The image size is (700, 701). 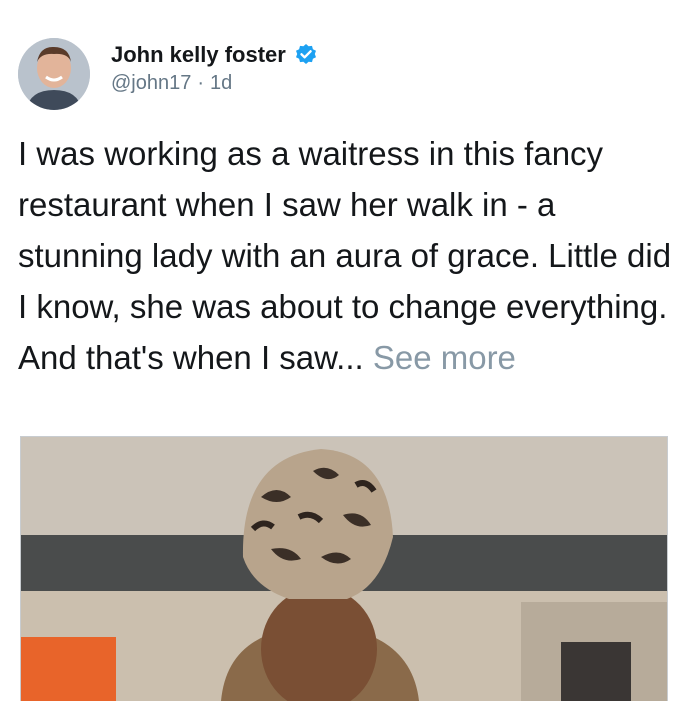 What do you see at coordinates (221, 83) in the screenshot?
I see `tweet-timestamp: 1d` at bounding box center [221, 83].